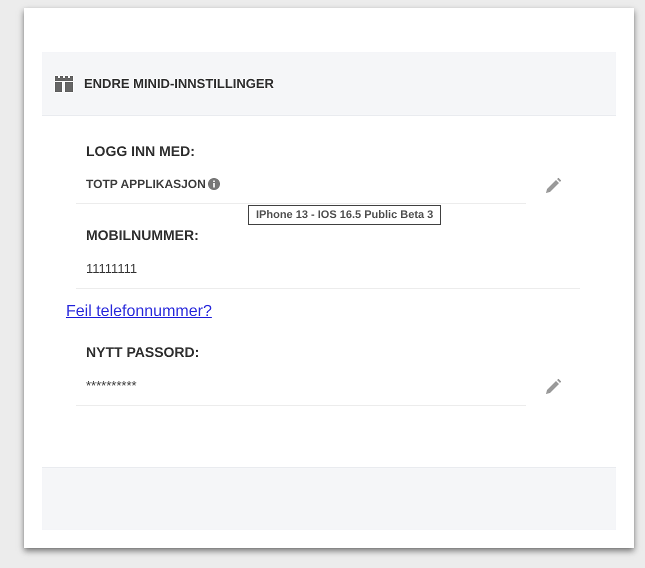 The image size is (645, 568). What do you see at coordinates (214, 184) in the screenshot?
I see `info-icon` at bounding box center [214, 184].